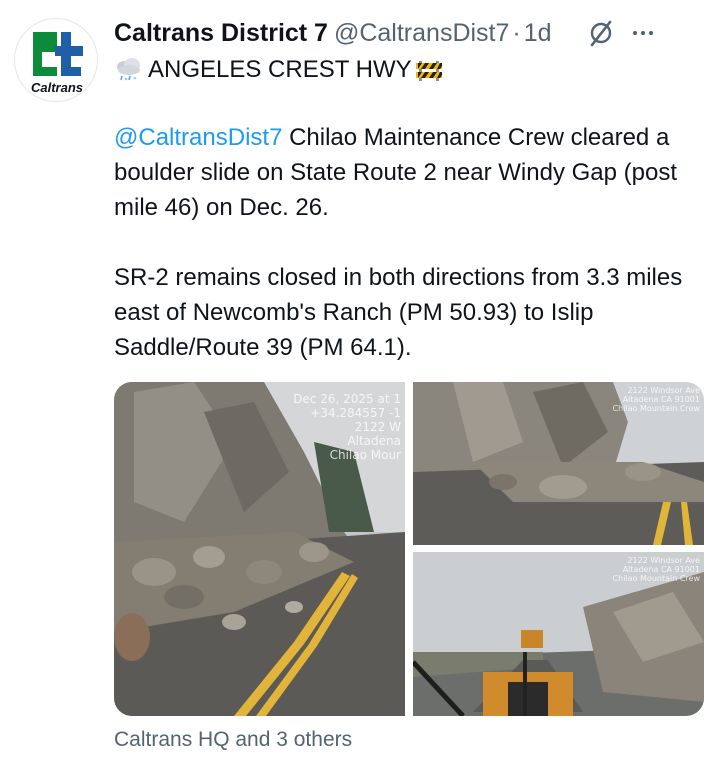  Describe the element at coordinates (374, 441) in the screenshot. I see `stamp-line: Altadena` at that location.